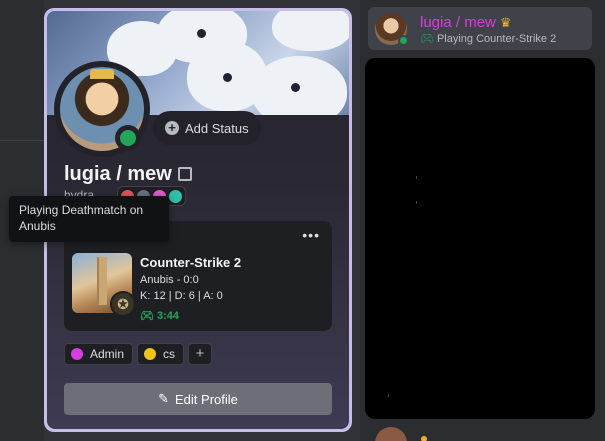  I want to click on game-elapsed: 🎮︎ 3:44, so click(160, 316).